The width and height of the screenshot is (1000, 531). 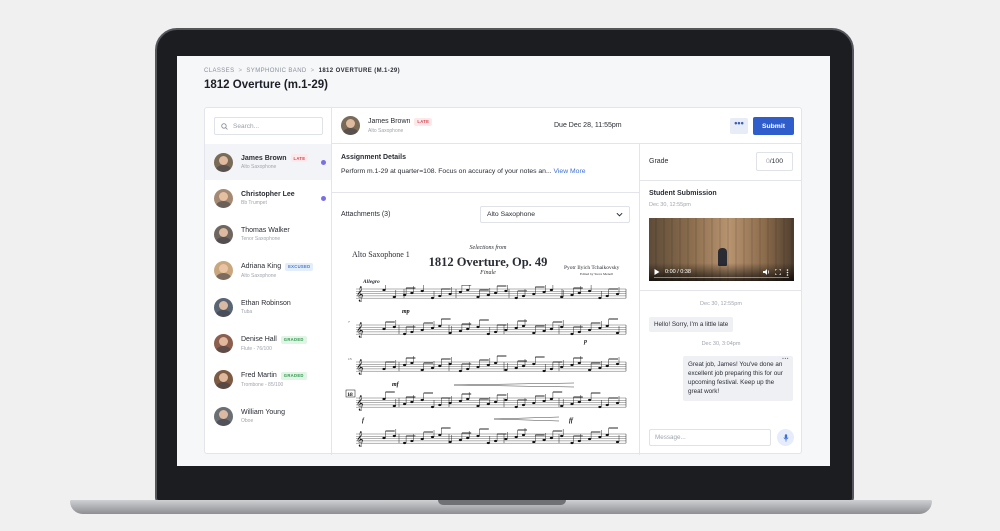 I want to click on student-list-item: James Brown LATE Alto Saxophone, so click(x=268, y=162).